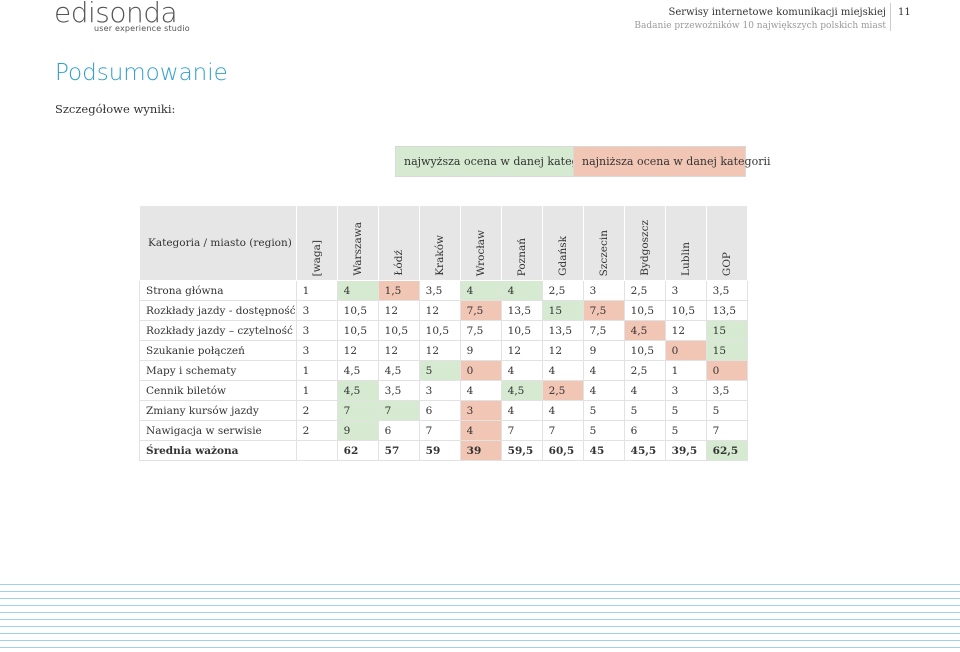  What do you see at coordinates (685, 450) in the screenshot?
I see `score-cell: 39,5` at bounding box center [685, 450].